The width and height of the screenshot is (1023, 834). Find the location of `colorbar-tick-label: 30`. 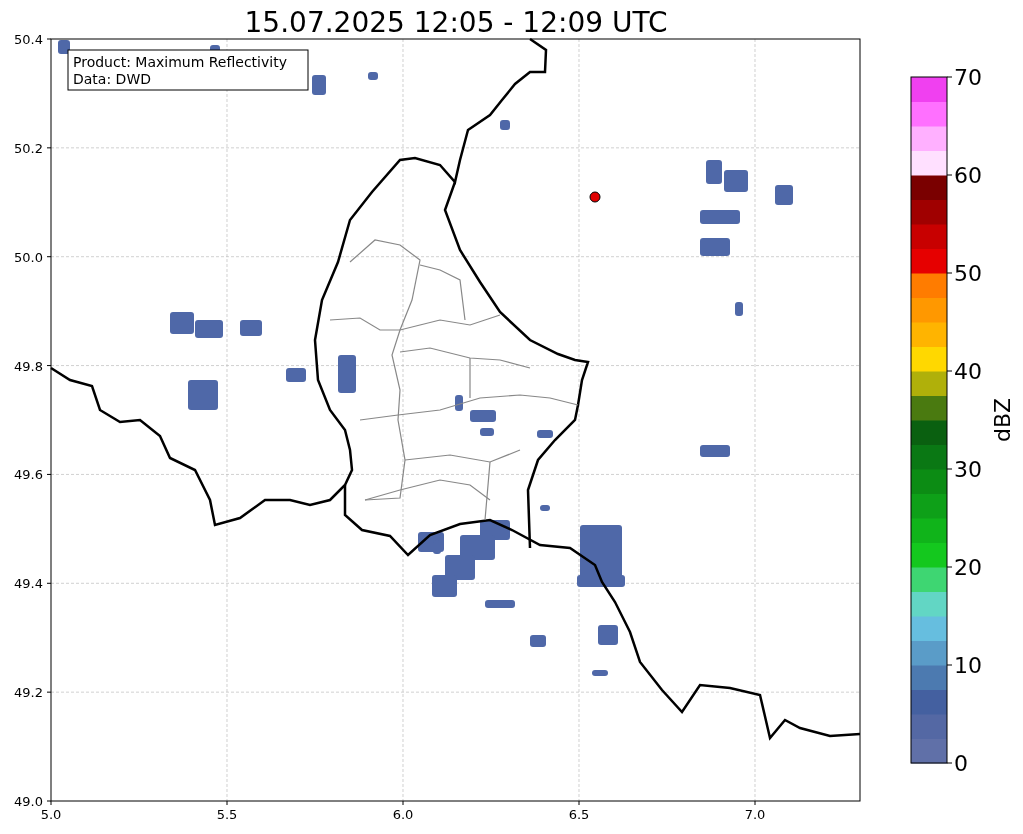

colorbar-tick-label: 30 is located at coordinates (968, 469).